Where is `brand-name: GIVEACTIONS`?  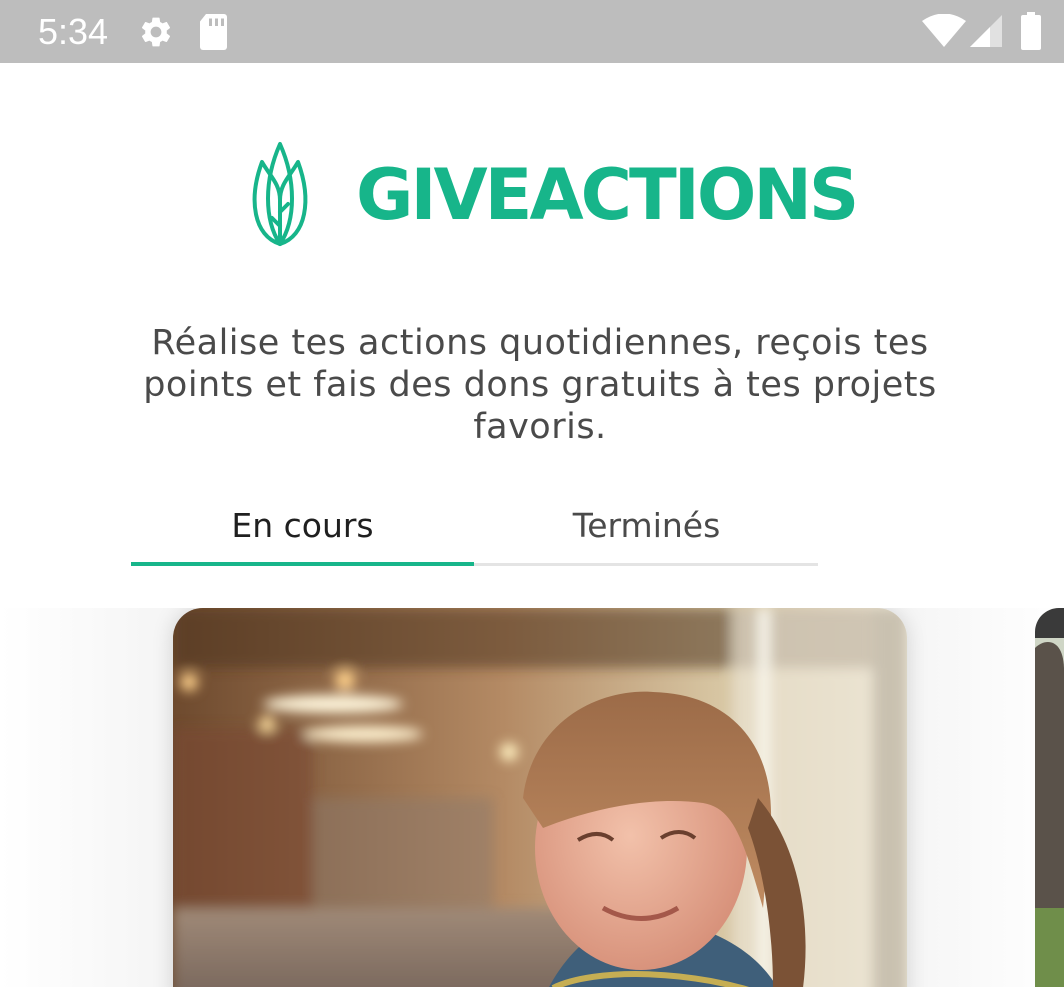
brand-name: GIVEACTIONS is located at coordinates (607, 195).